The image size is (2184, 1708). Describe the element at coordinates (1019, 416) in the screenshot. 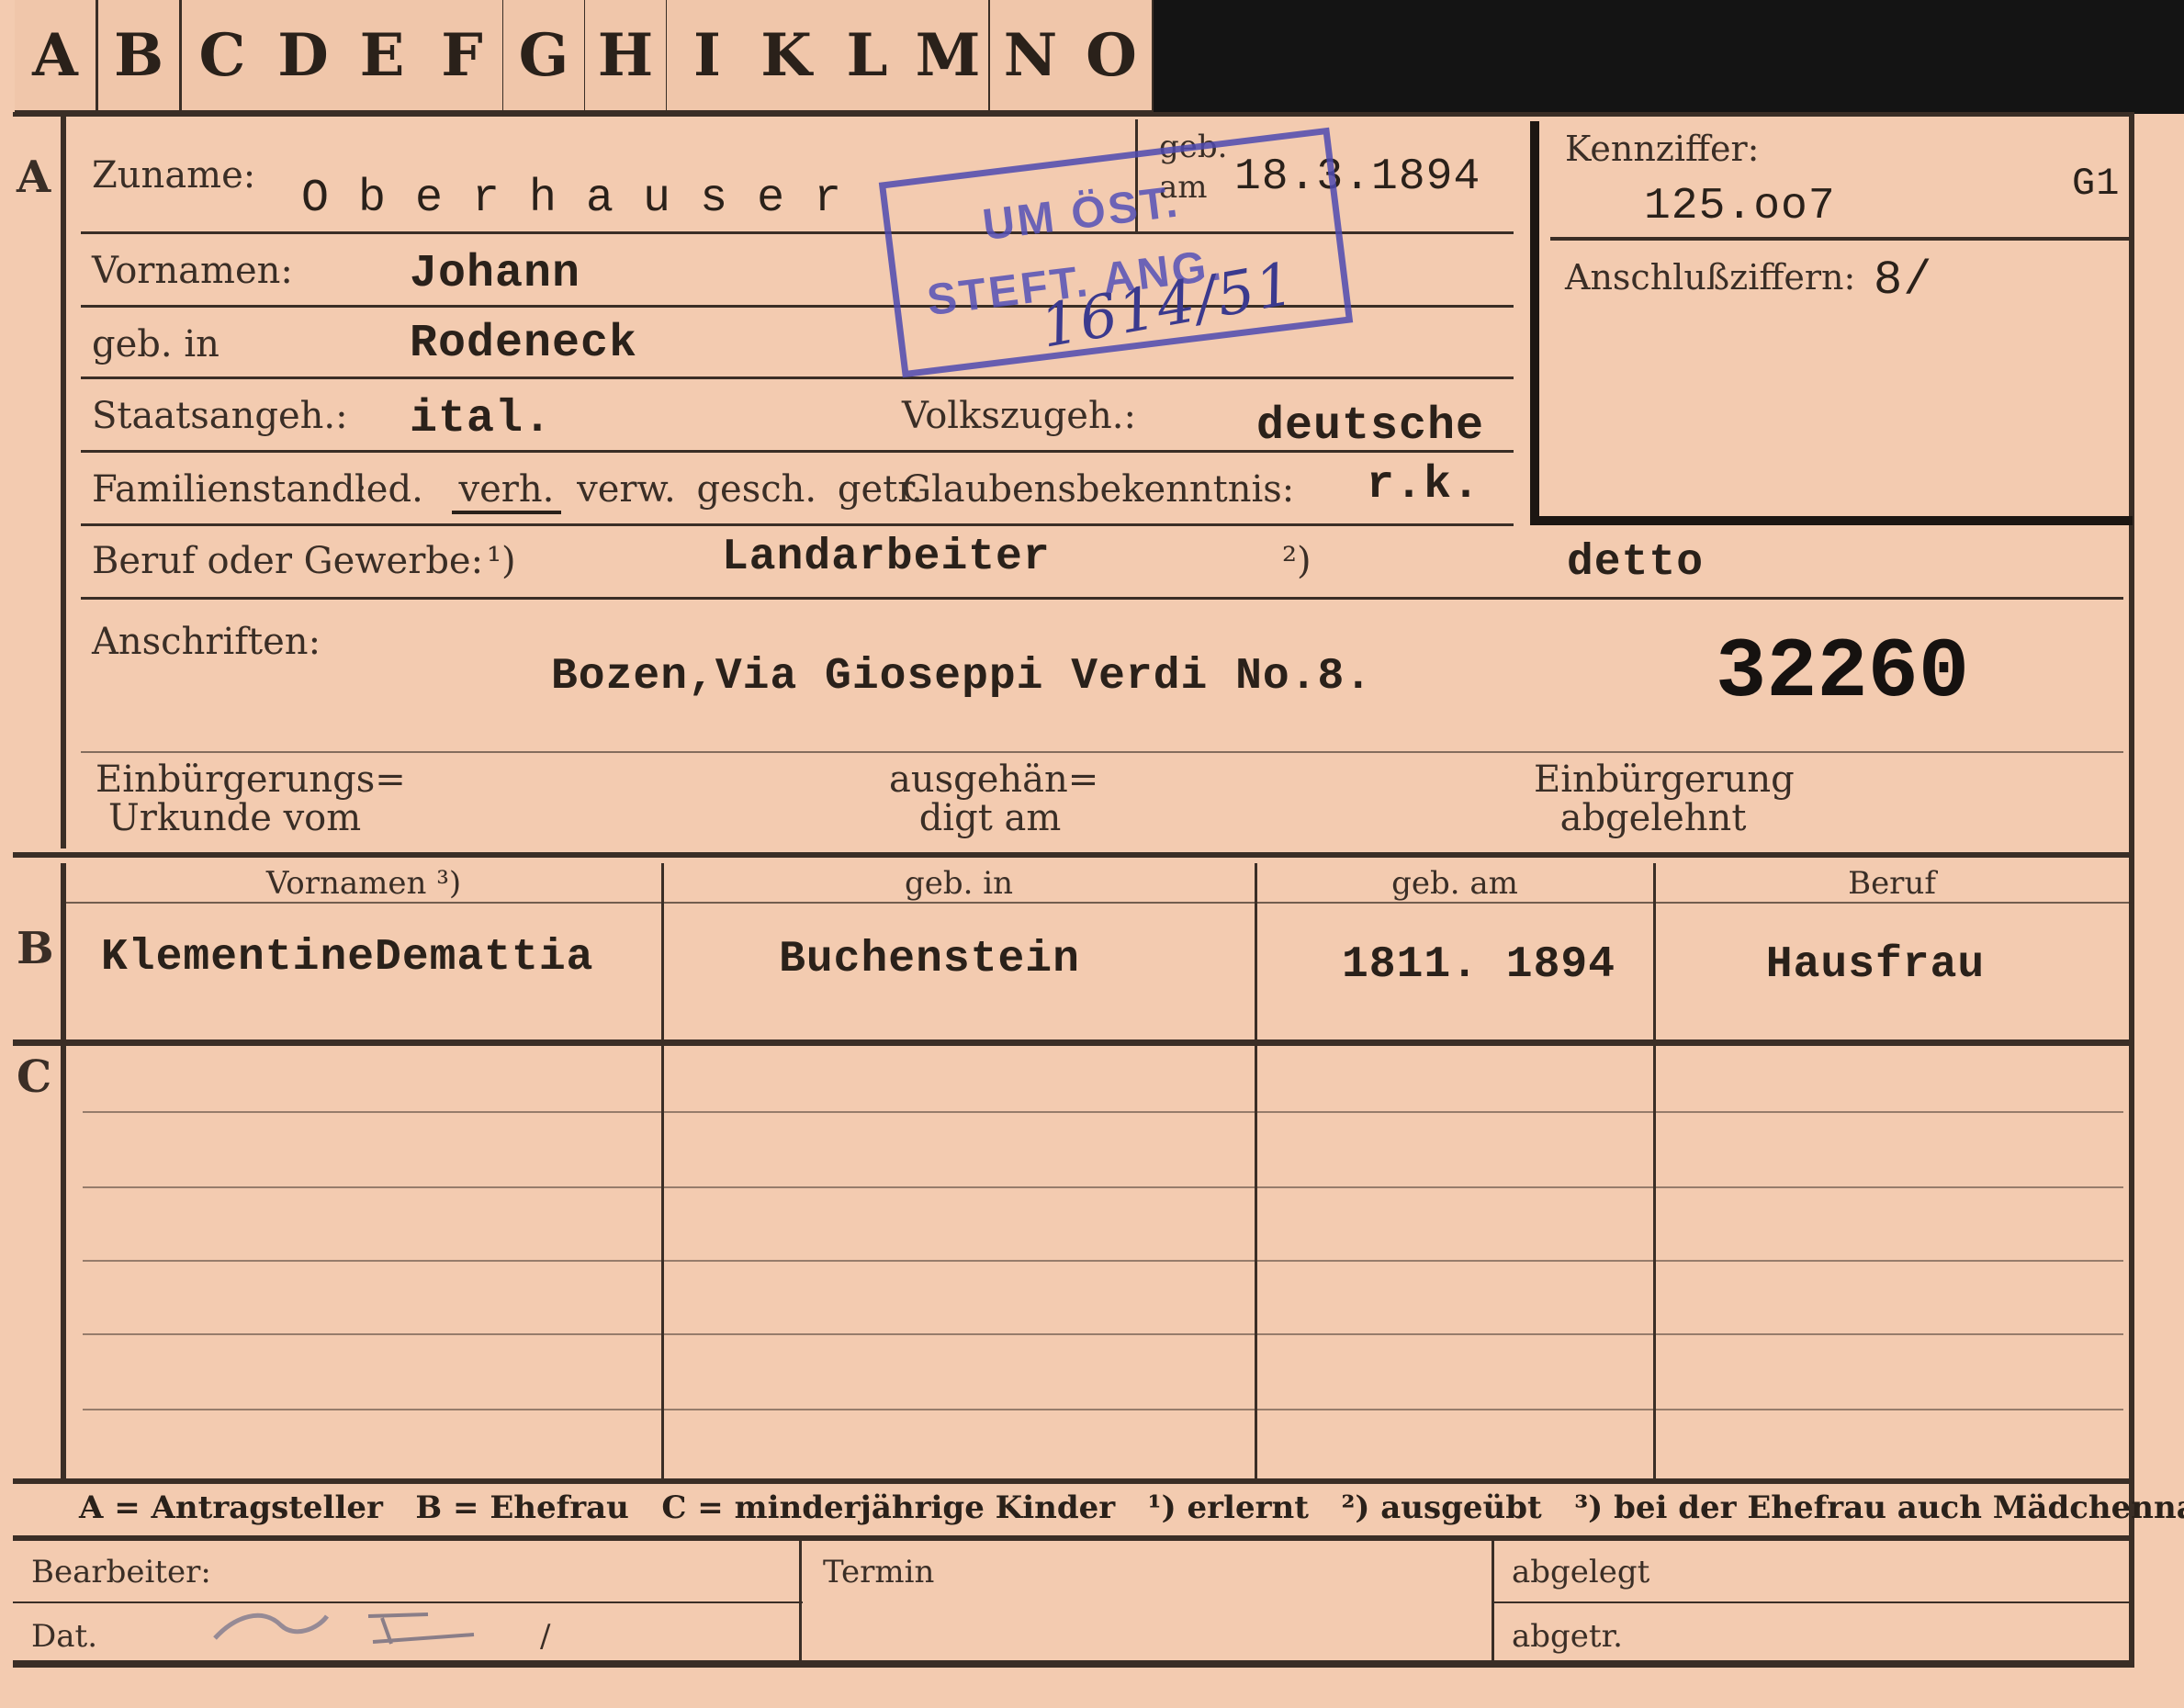

I see `volkszugeh-label: Volkszugeh.:` at that location.